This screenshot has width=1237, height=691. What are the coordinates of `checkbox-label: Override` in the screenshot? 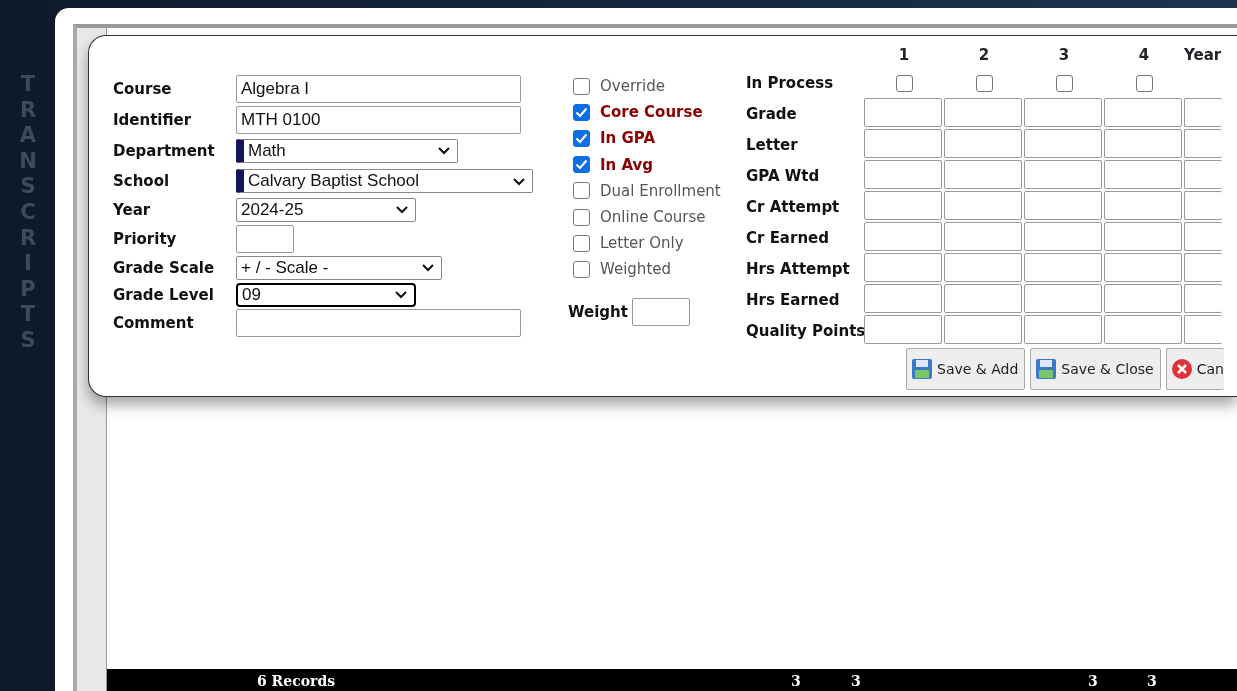 It's located at (632, 86).